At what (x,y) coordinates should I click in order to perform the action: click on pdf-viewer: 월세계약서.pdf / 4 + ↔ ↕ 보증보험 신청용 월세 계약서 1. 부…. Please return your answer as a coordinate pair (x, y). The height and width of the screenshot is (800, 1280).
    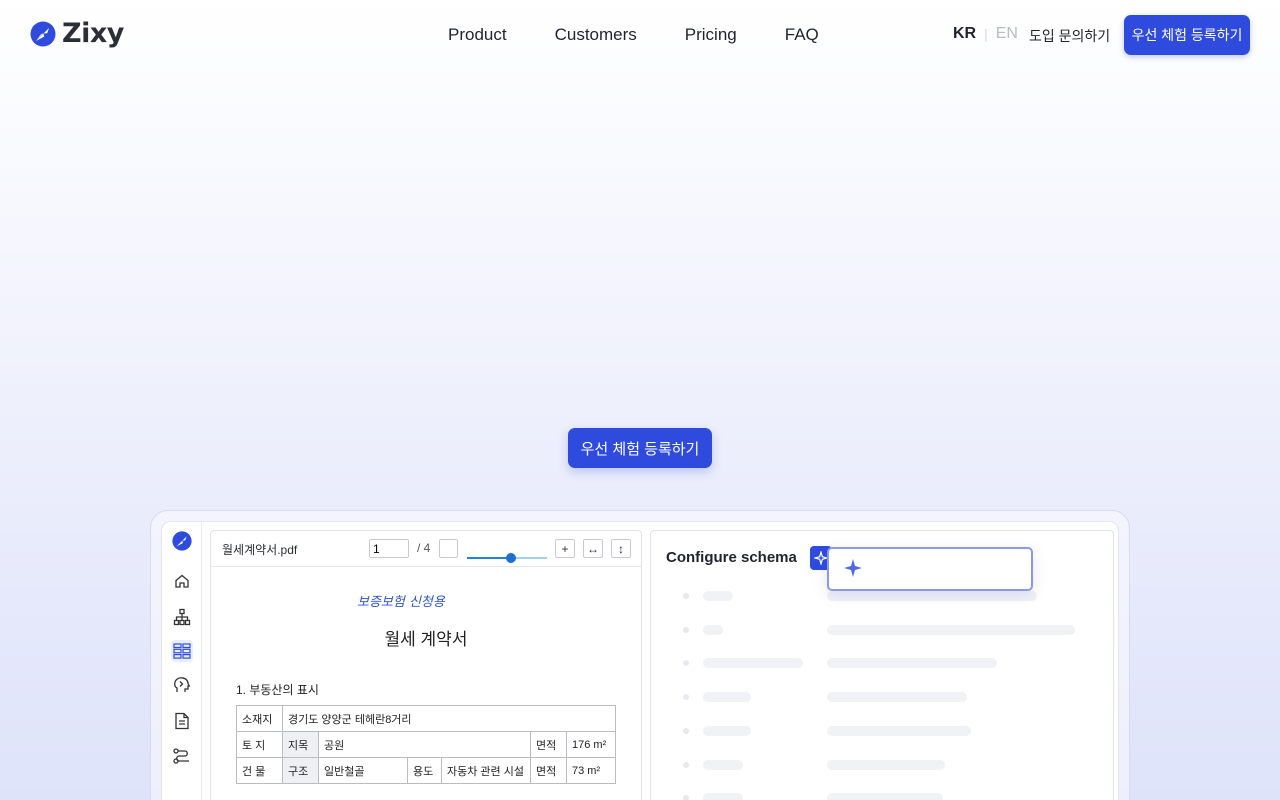
    Looking at the image, I should click on (426, 665).